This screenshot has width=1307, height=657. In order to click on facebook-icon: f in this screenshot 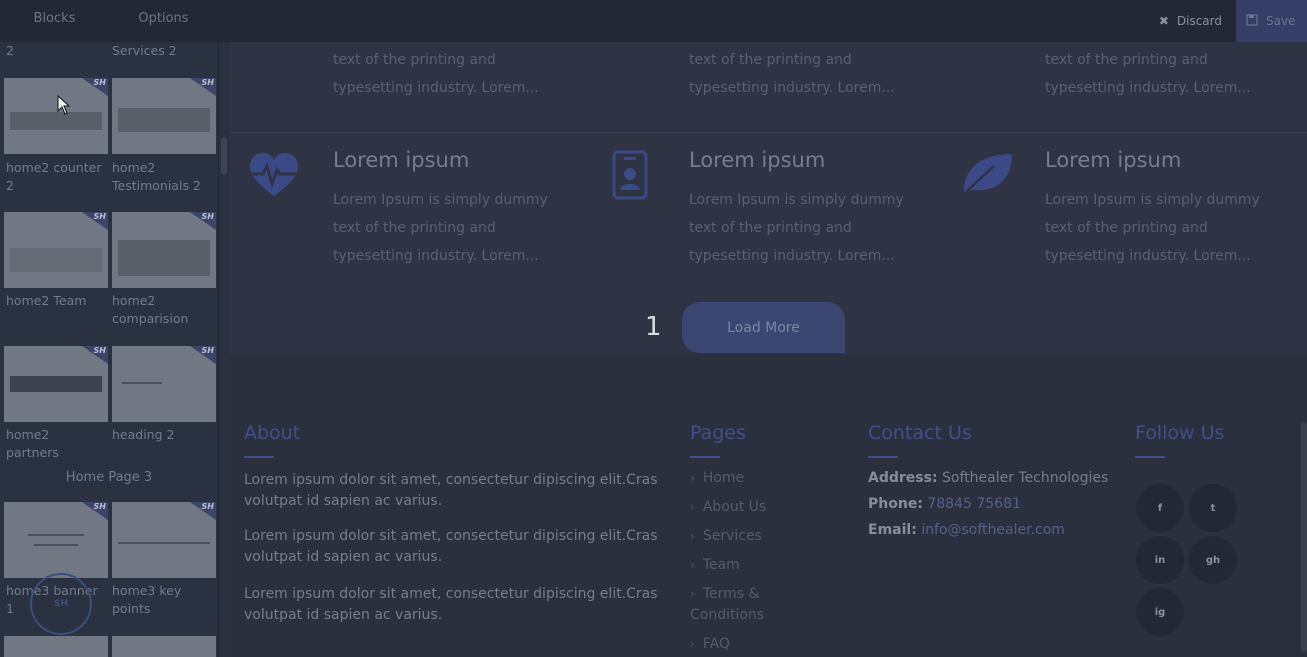, I will do `click(1160, 508)`.